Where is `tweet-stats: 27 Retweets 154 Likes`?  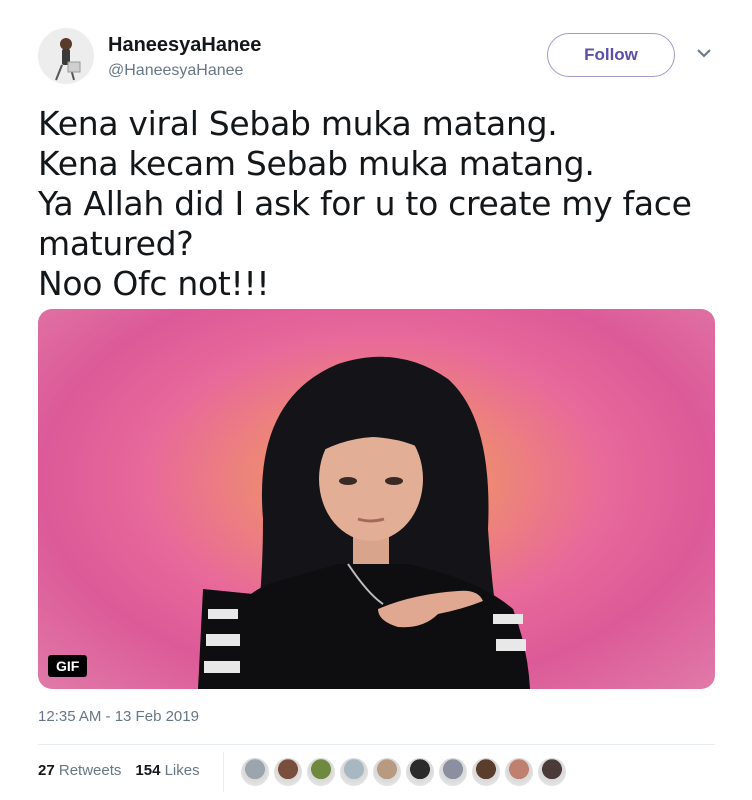 tweet-stats: 27 Retweets 154 Likes is located at coordinates (119, 770).